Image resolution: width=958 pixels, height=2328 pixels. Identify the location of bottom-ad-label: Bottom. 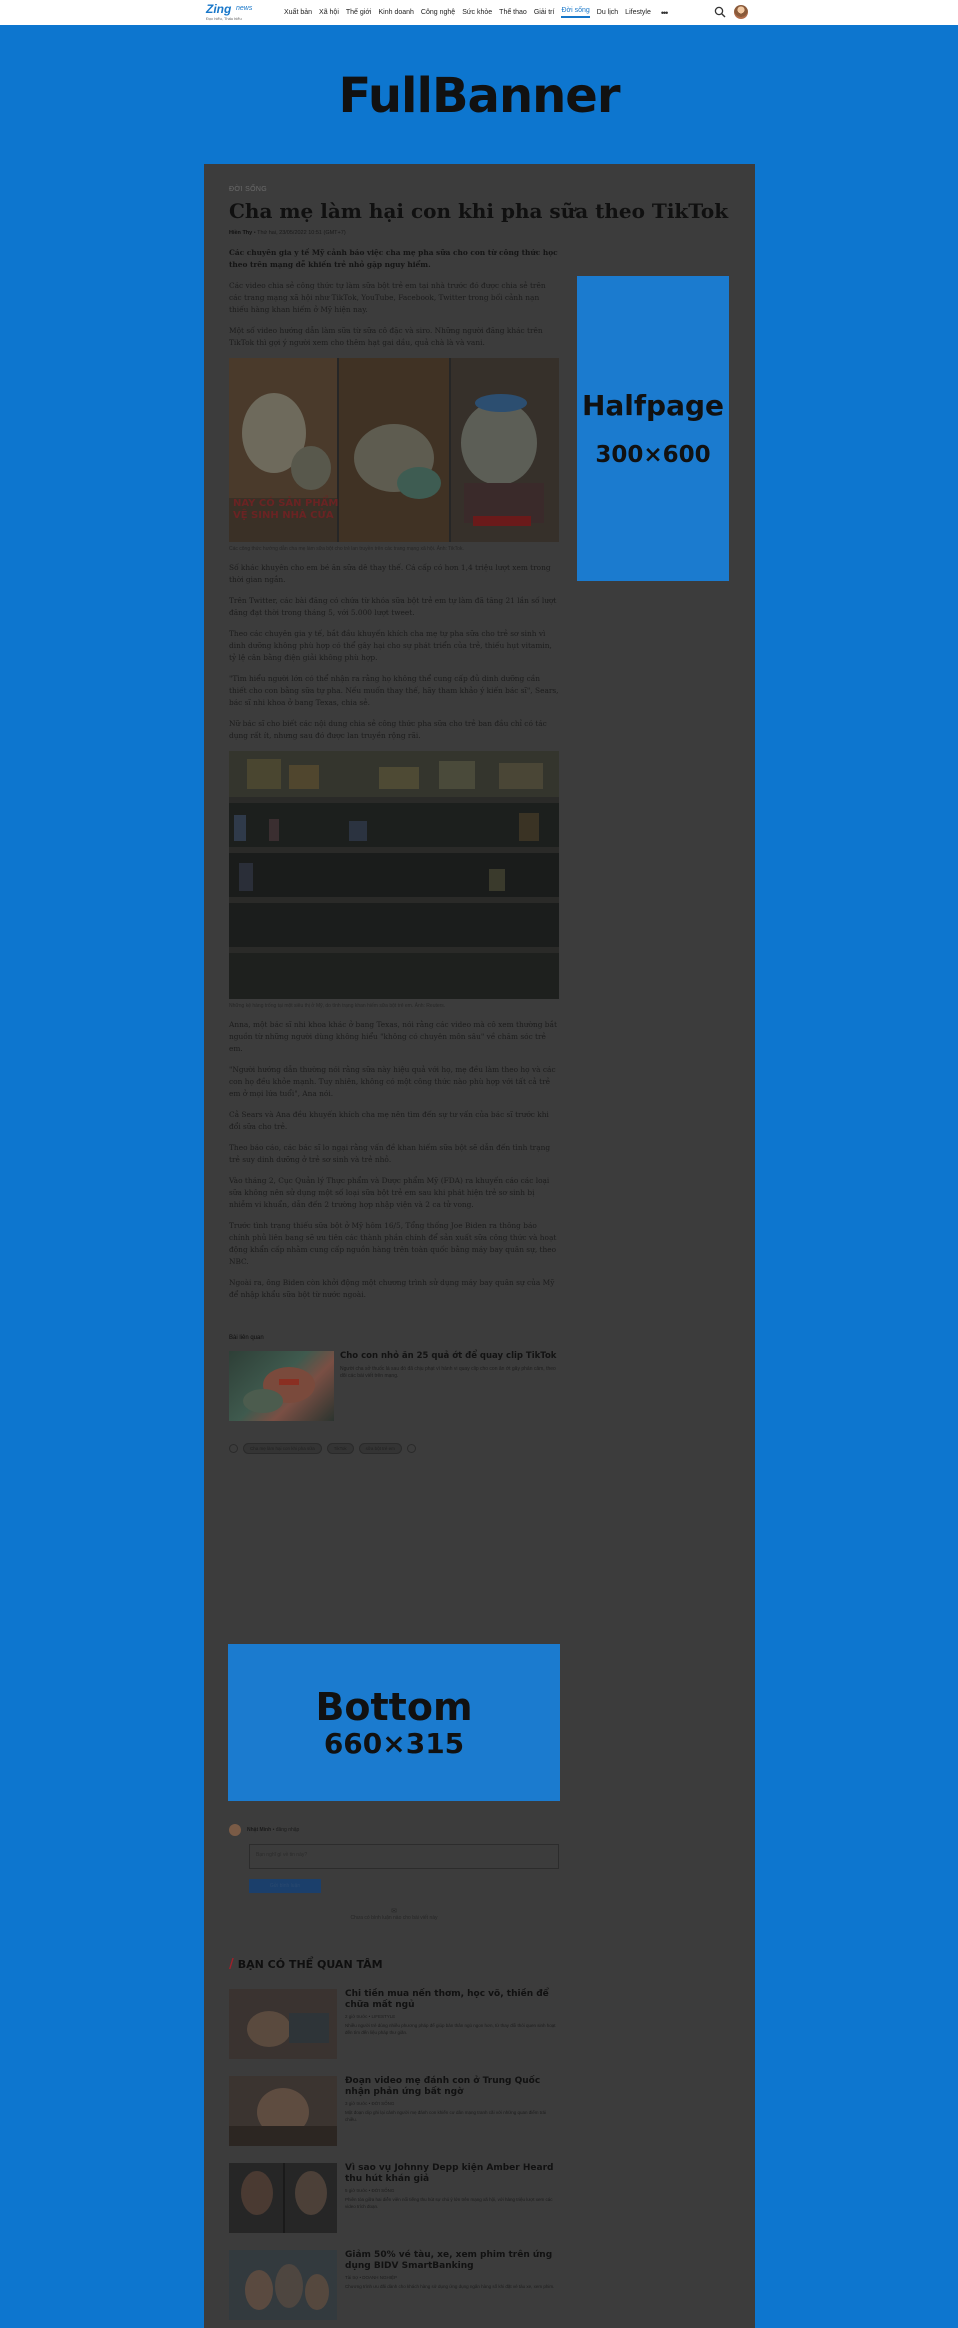
(394, 1707).